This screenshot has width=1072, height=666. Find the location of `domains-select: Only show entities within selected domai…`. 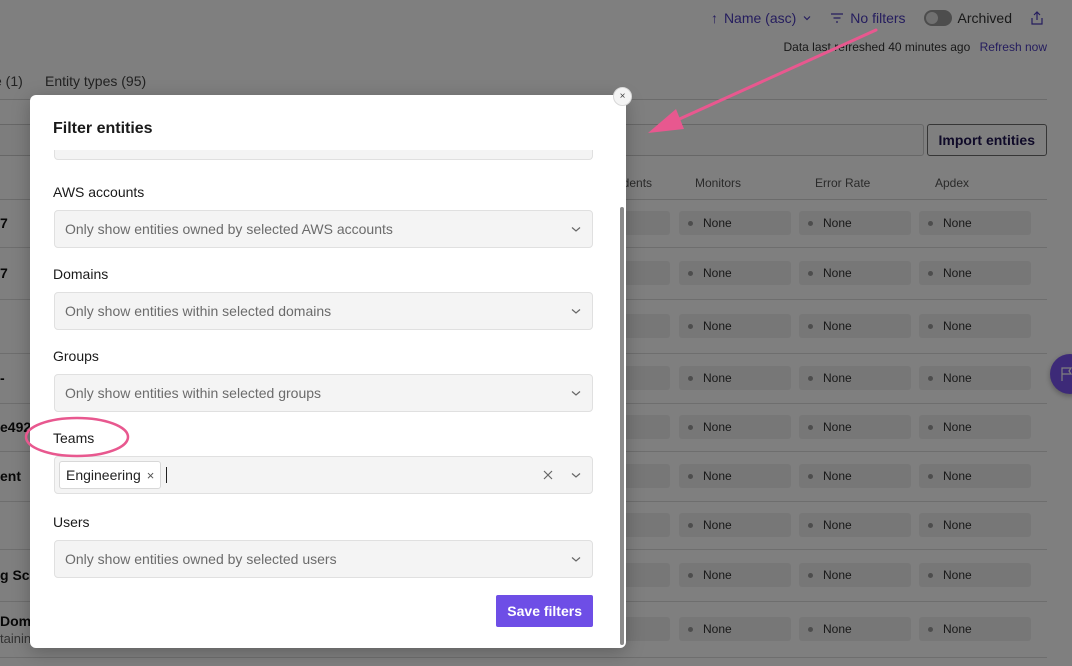

domains-select: Only show entities within selected domai… is located at coordinates (323, 311).